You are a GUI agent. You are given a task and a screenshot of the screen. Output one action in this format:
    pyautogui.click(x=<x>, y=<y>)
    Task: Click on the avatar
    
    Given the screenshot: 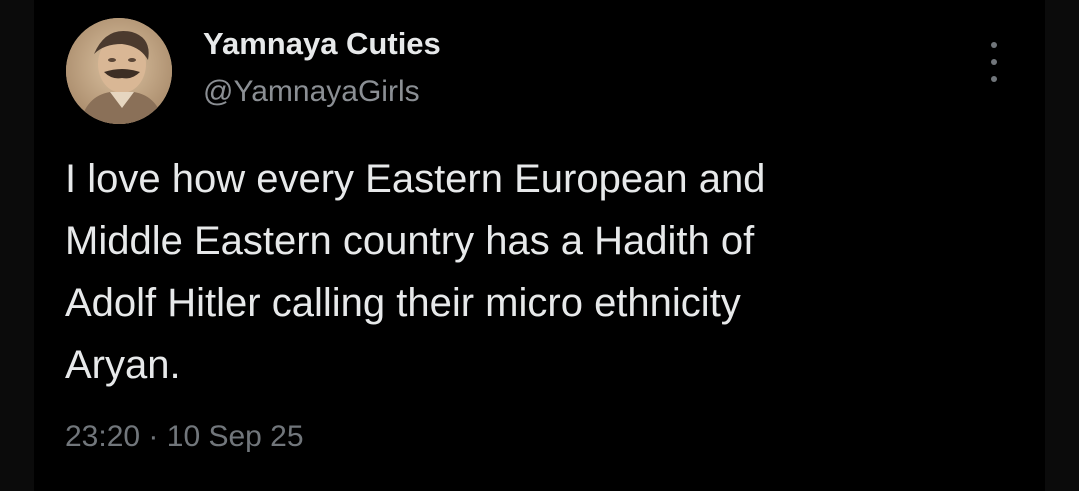 What is the action you would take?
    pyautogui.click(x=119, y=71)
    